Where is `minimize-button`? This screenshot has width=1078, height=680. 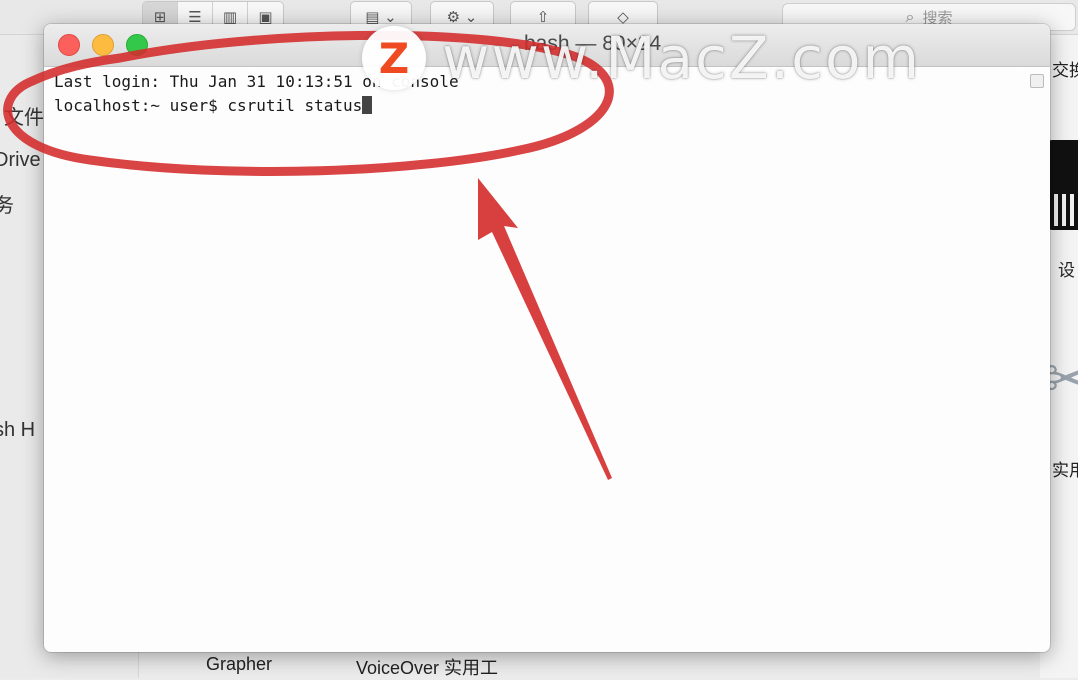
minimize-button is located at coordinates (103, 45).